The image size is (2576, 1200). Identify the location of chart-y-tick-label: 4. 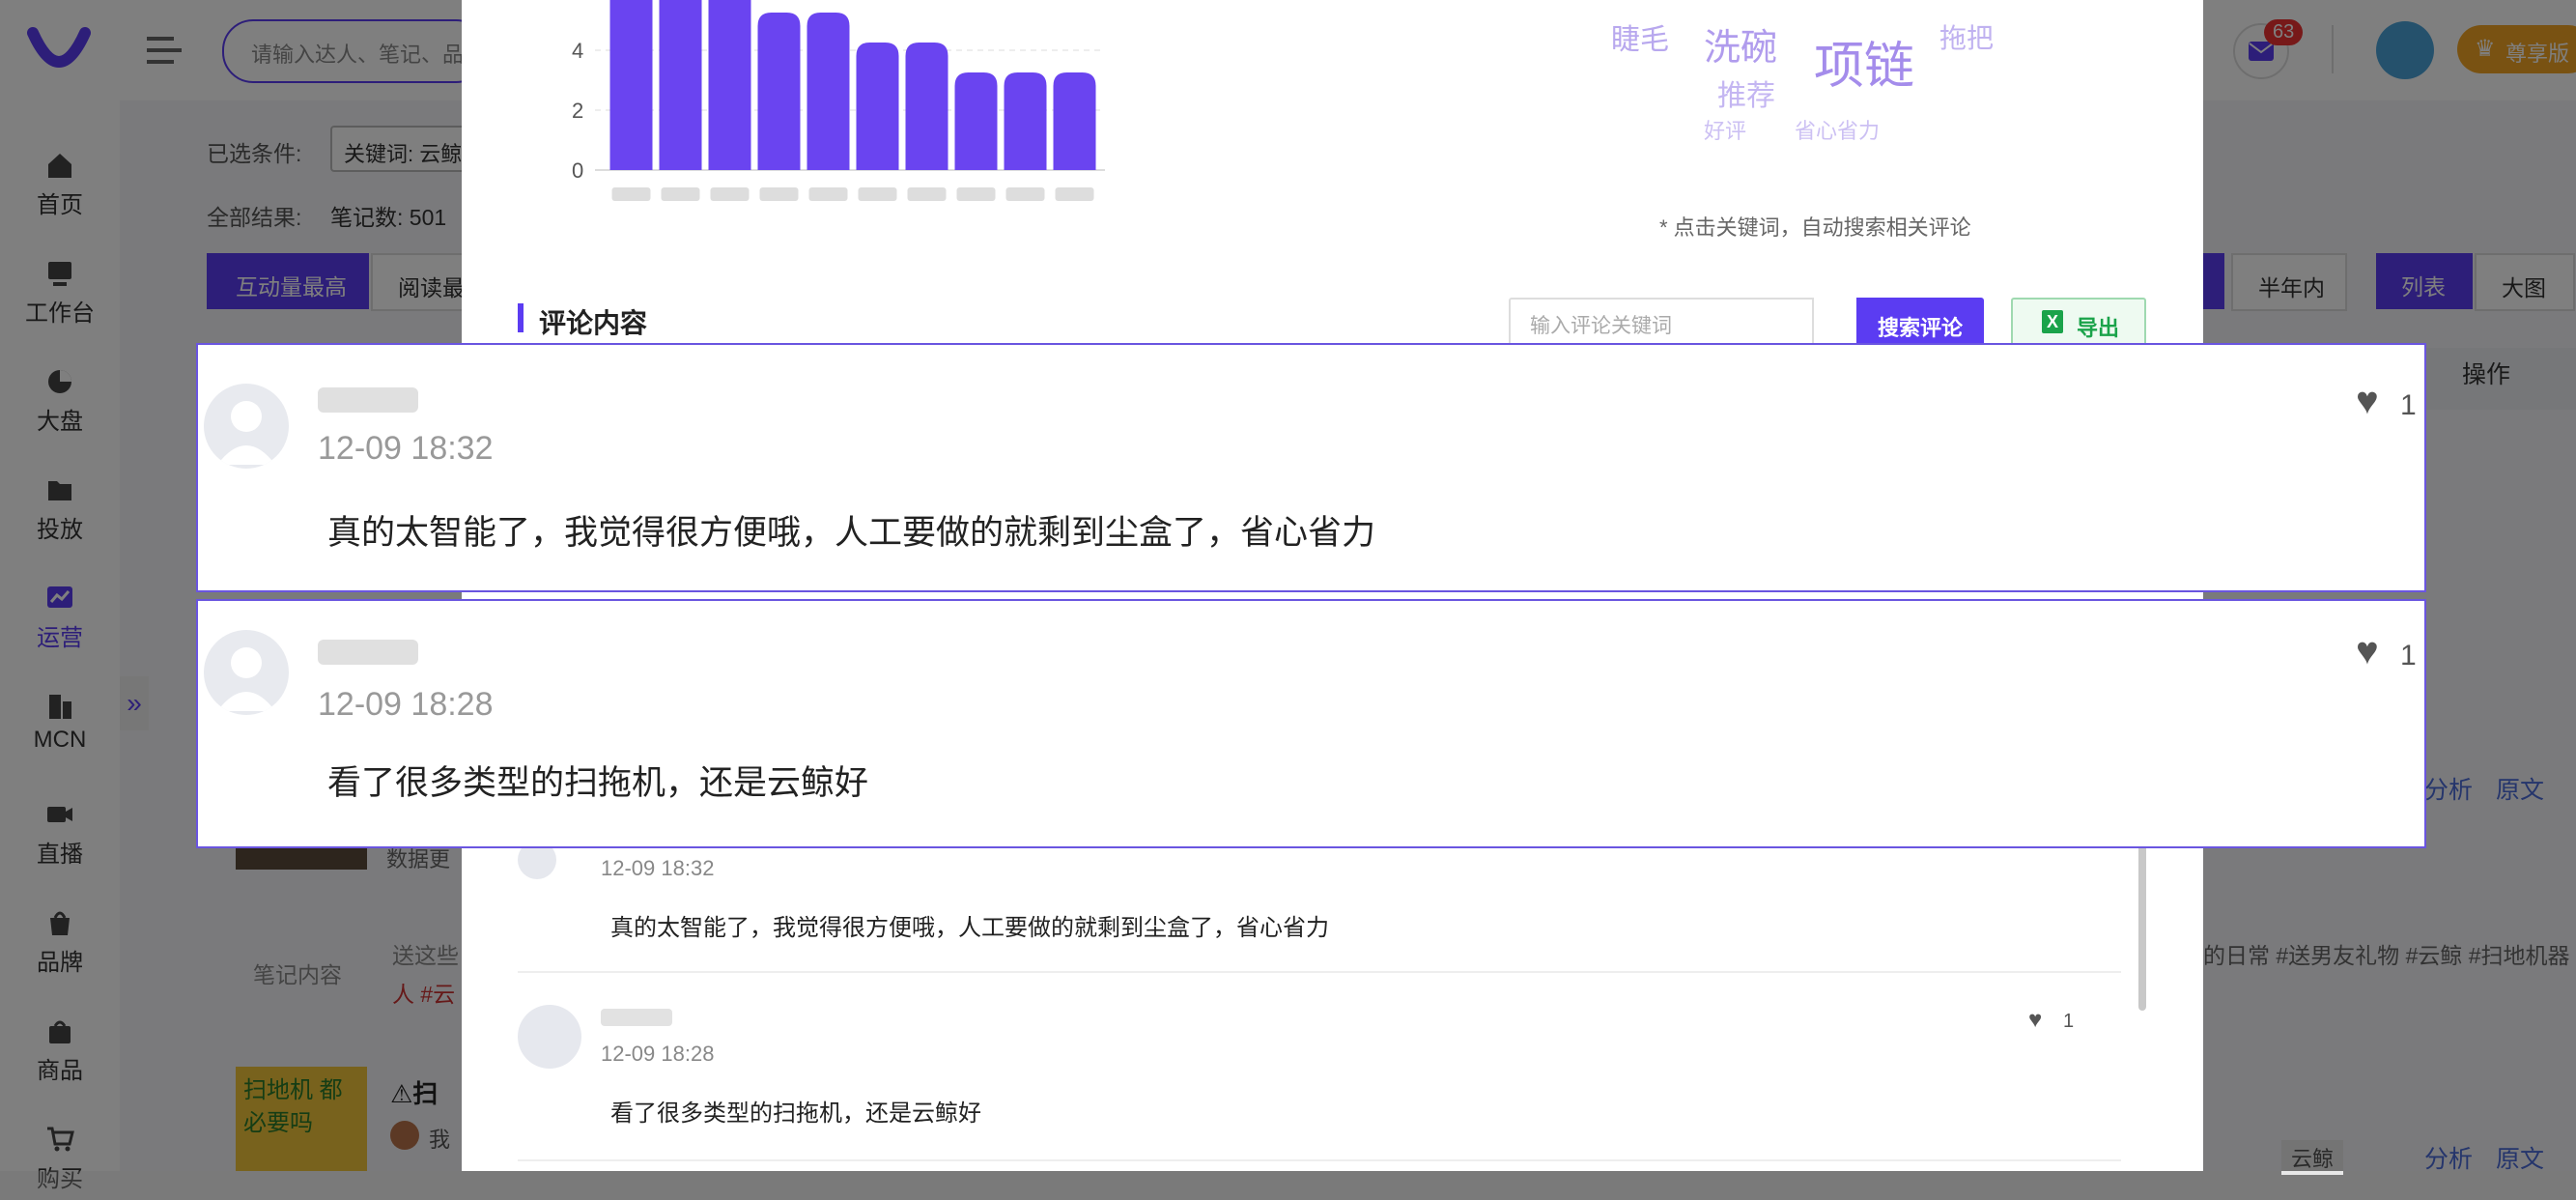
(577, 51).